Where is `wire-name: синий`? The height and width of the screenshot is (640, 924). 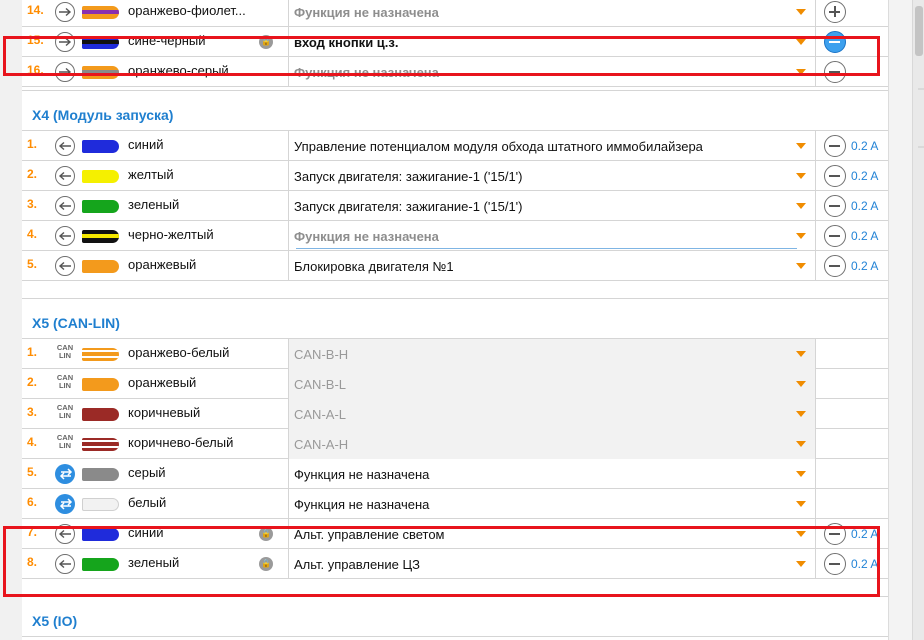 wire-name: синий is located at coordinates (146, 144).